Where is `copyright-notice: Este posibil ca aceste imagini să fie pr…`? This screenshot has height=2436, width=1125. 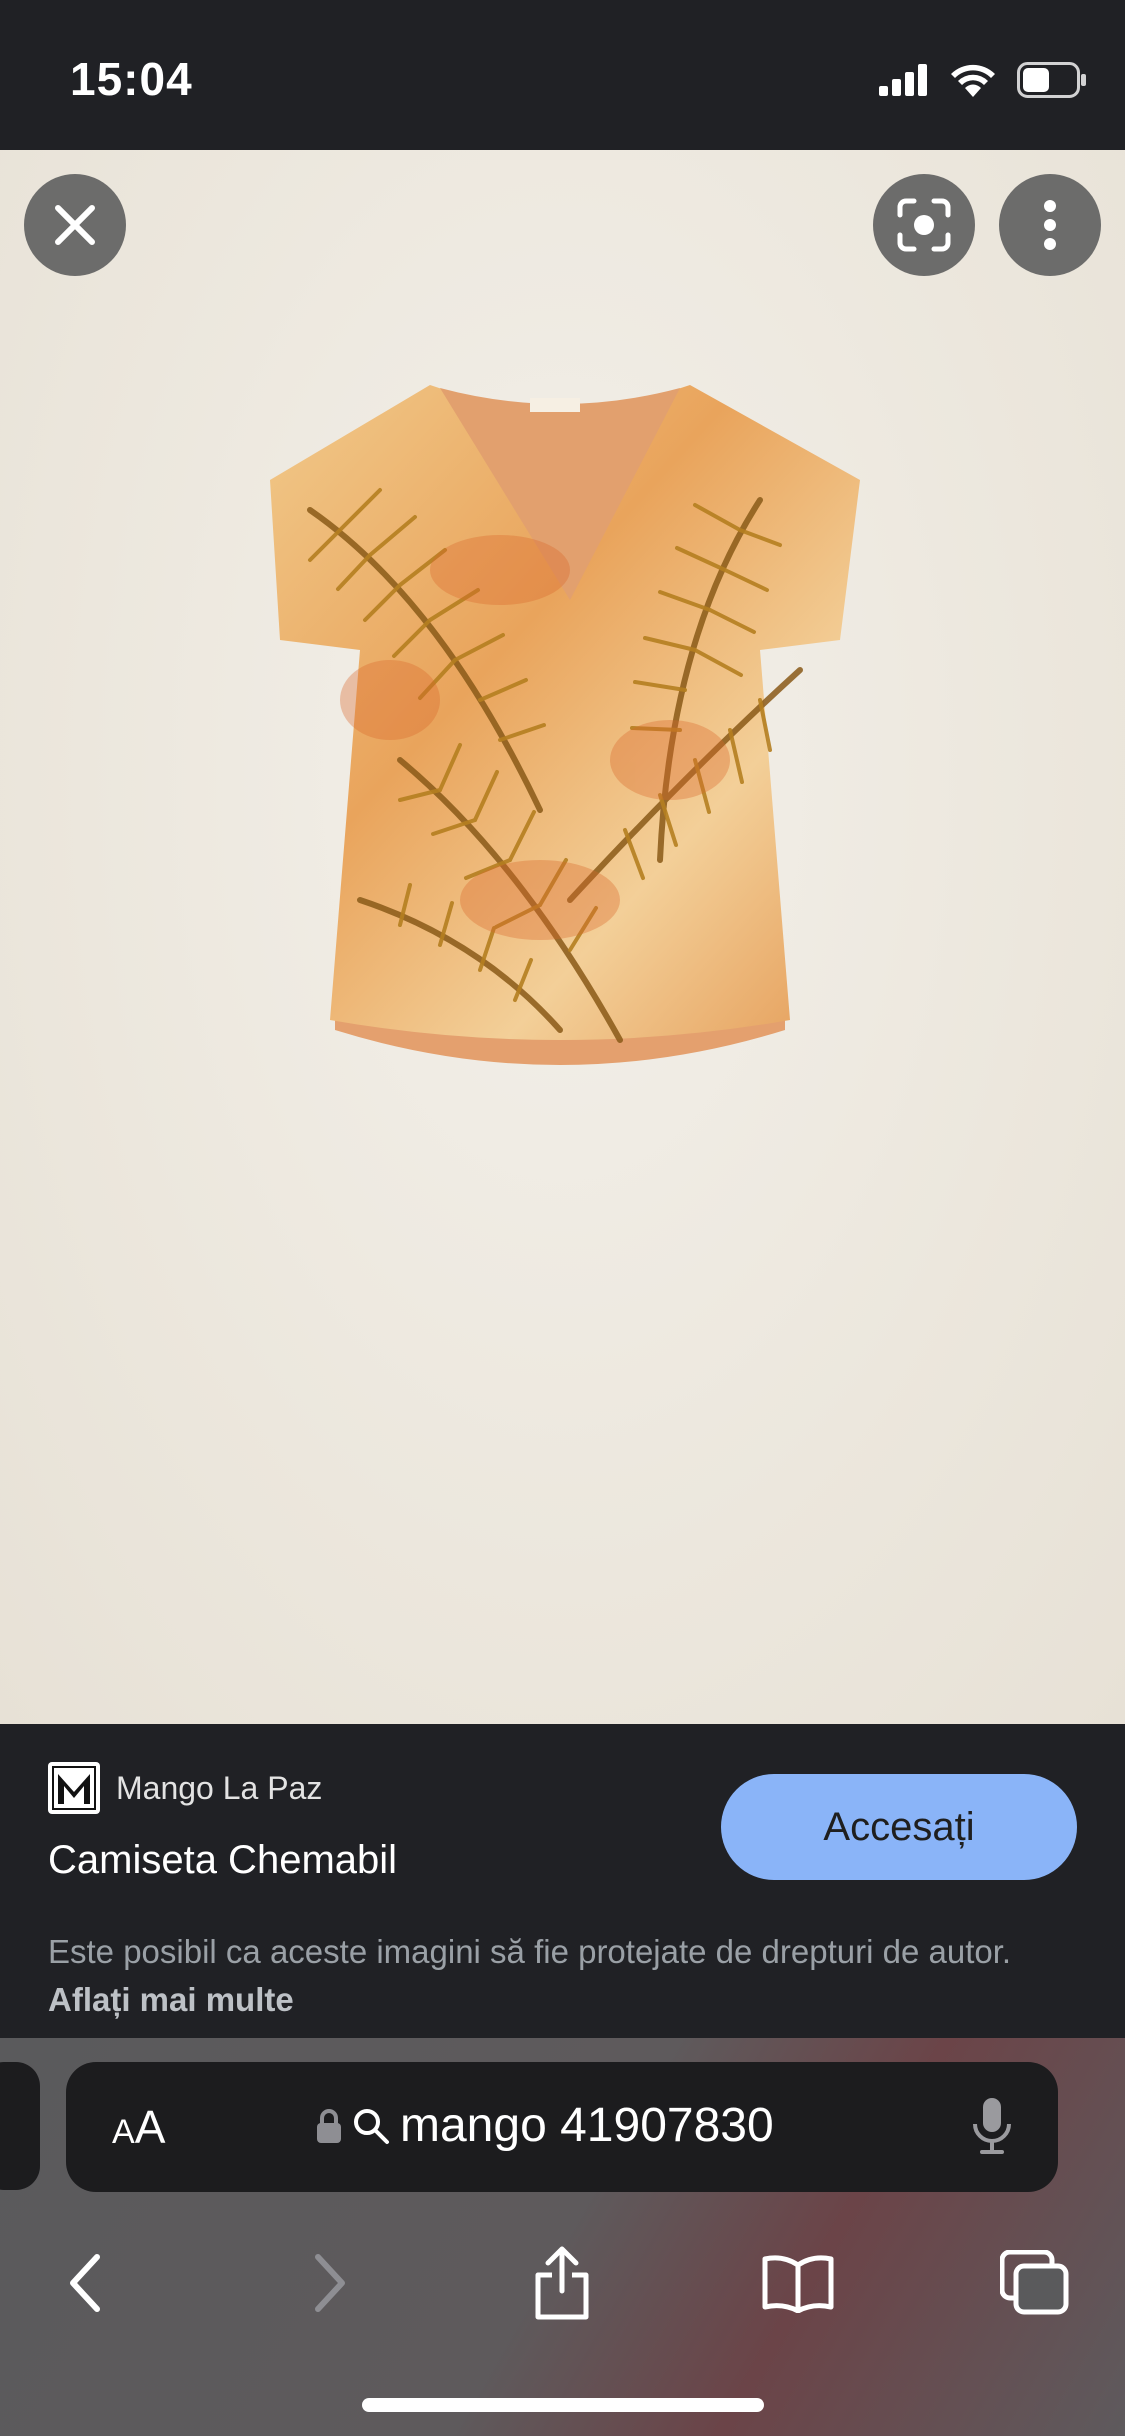 copyright-notice: Este posibil ca aceste imagini să fie pr… is located at coordinates (568, 1976).